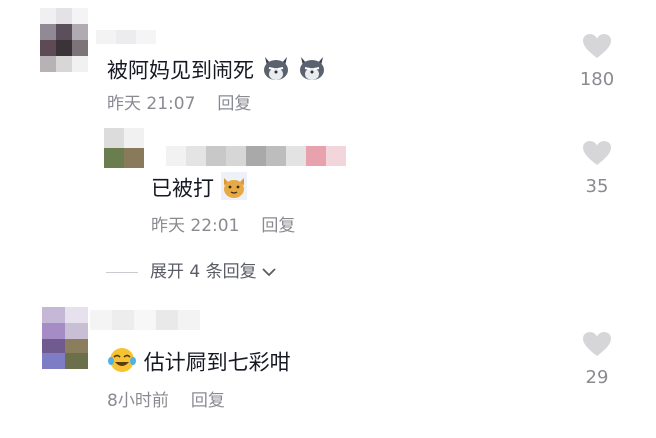 This screenshot has height=438, width=656. Describe the element at coordinates (217, 362) in the screenshot. I see `comment-text-label: 估计屙到七彩咁` at that location.